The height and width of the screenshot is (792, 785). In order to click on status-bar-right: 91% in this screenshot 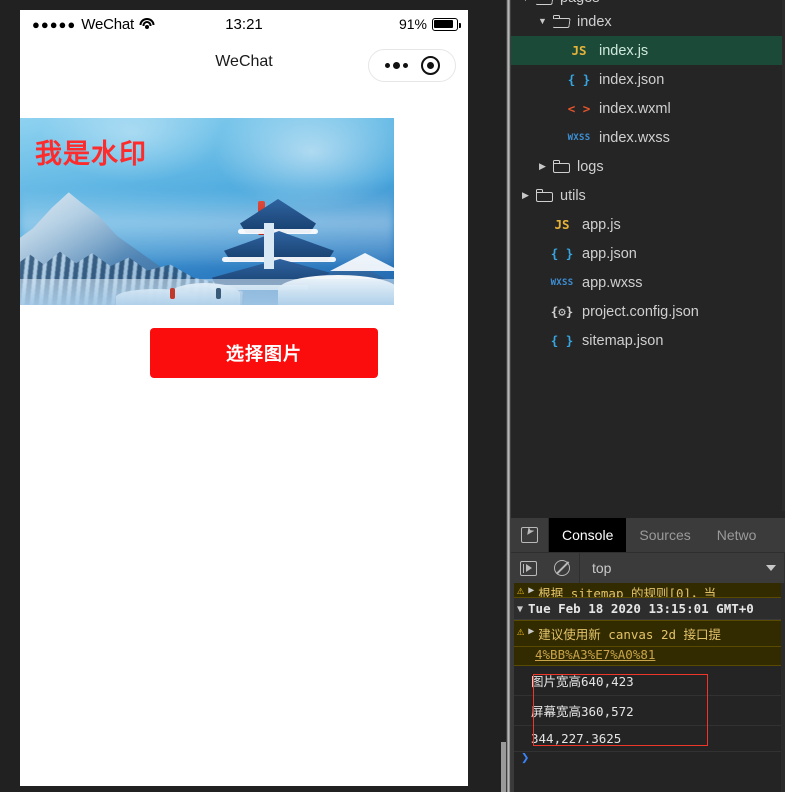, I will do `click(430, 24)`.